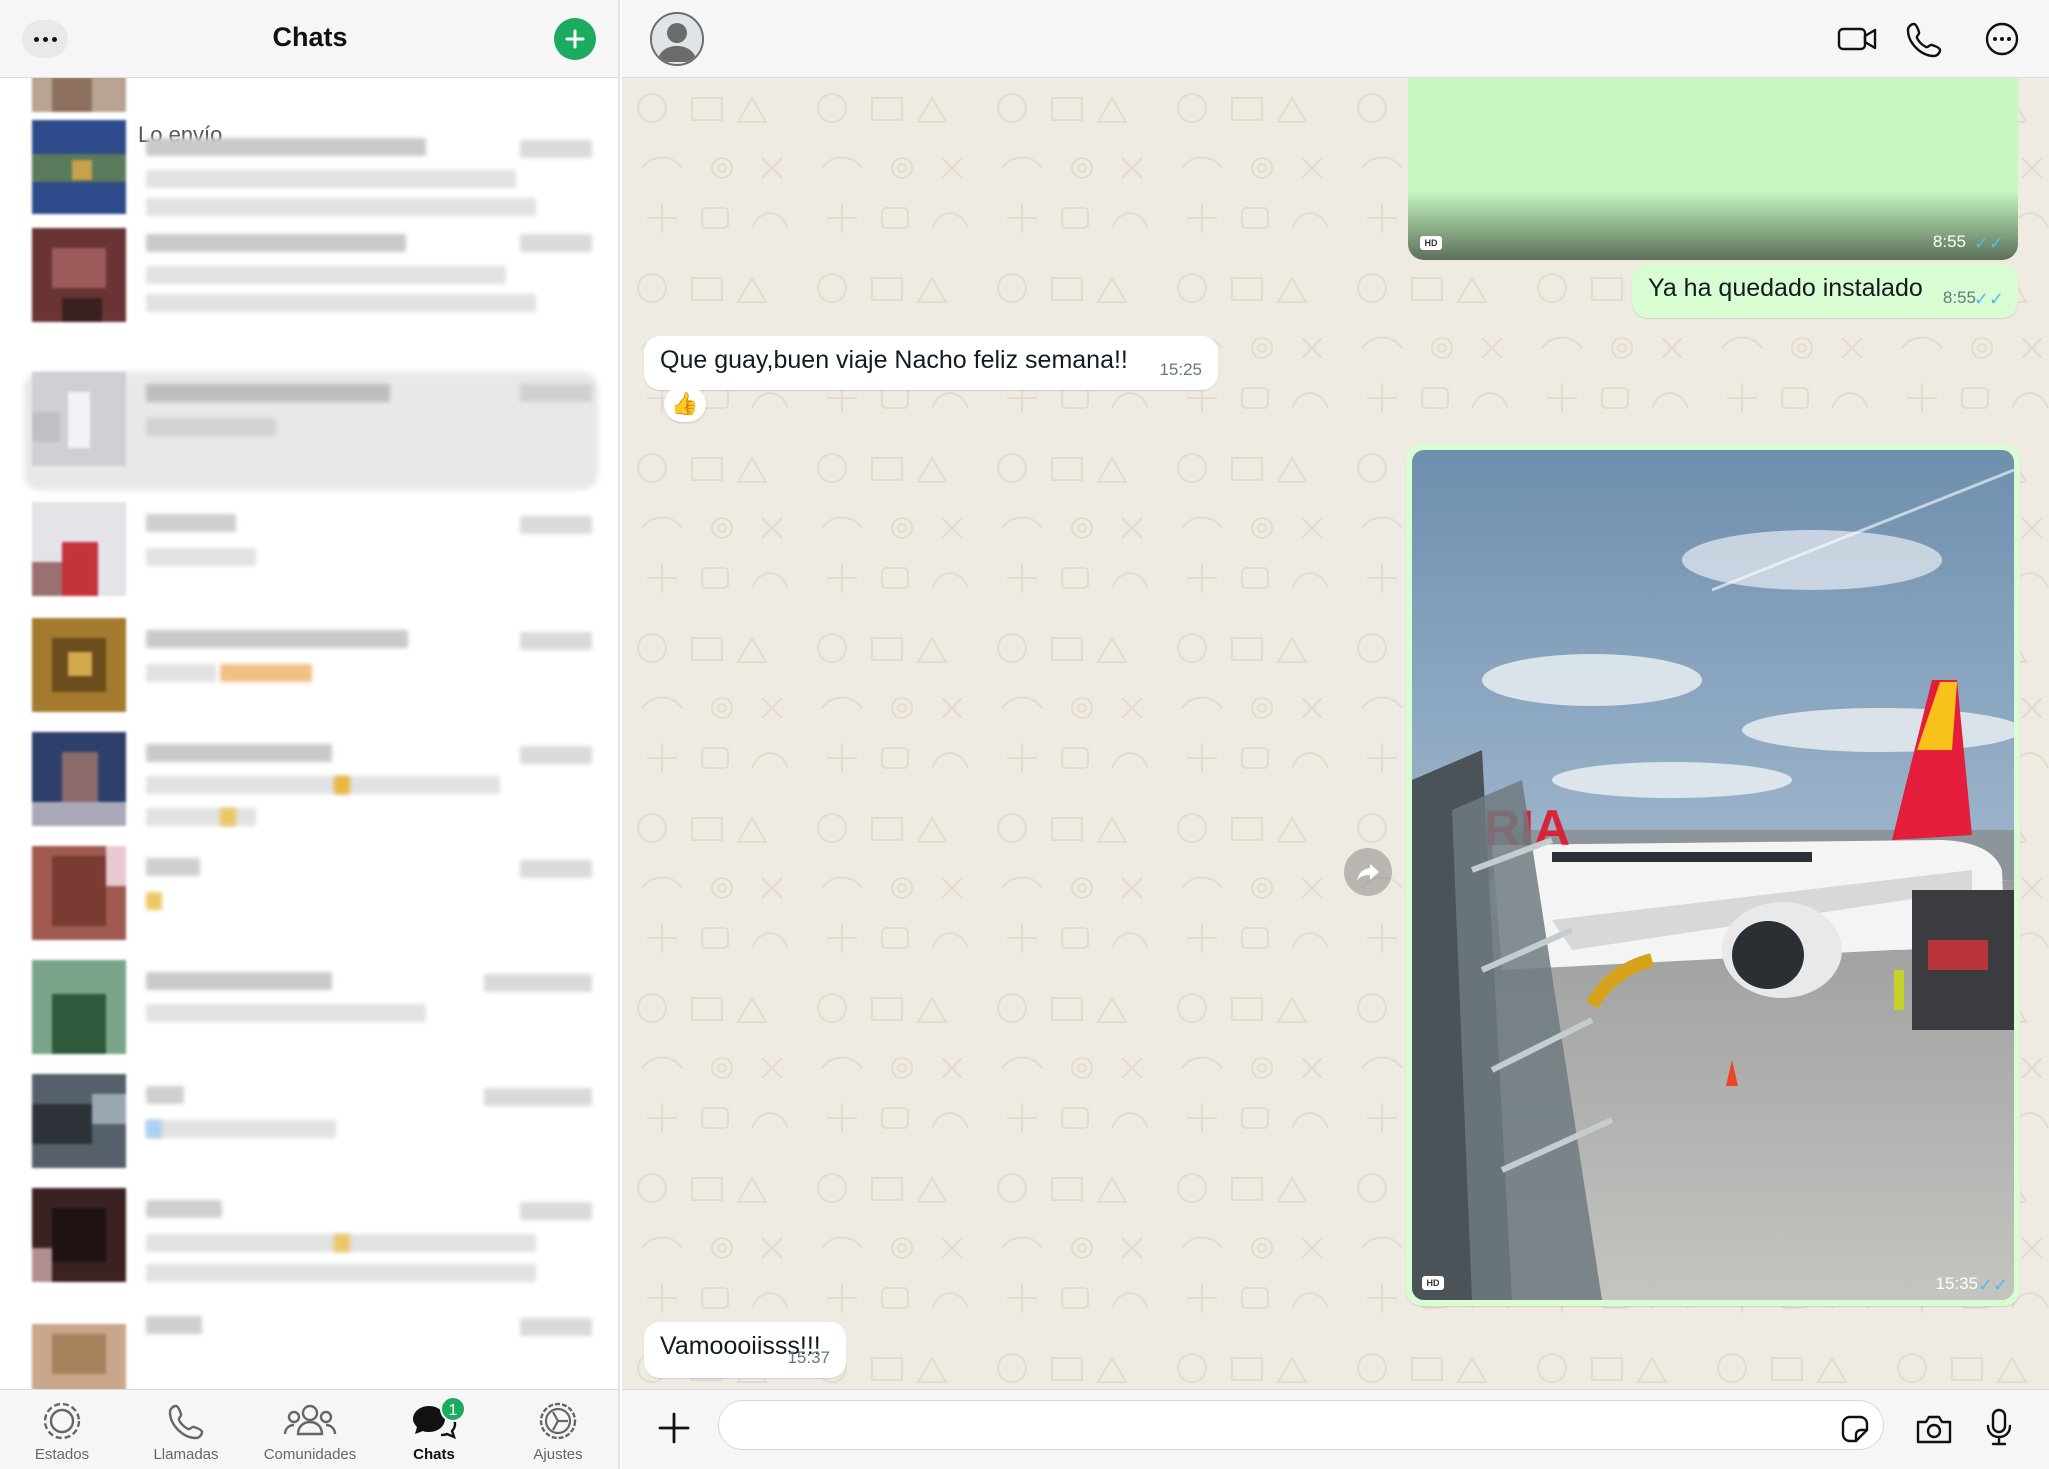 The height and width of the screenshot is (1469, 2049). What do you see at coordinates (745, 1350) in the screenshot?
I see `message-bubble-incoming: Vamoooiisss!!! 15:37` at bounding box center [745, 1350].